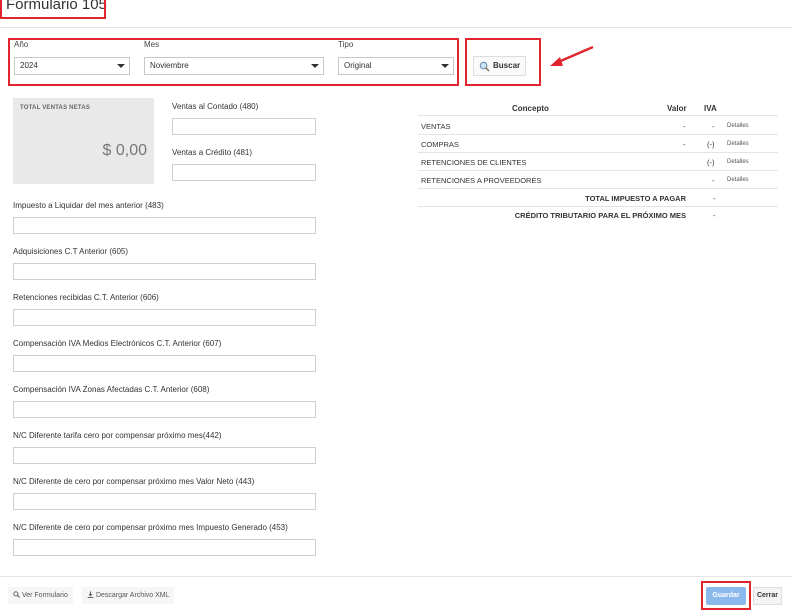 This screenshot has height=613, width=792. What do you see at coordinates (164, 409) in the screenshot?
I see `compensacion-zonas-input` at bounding box center [164, 409].